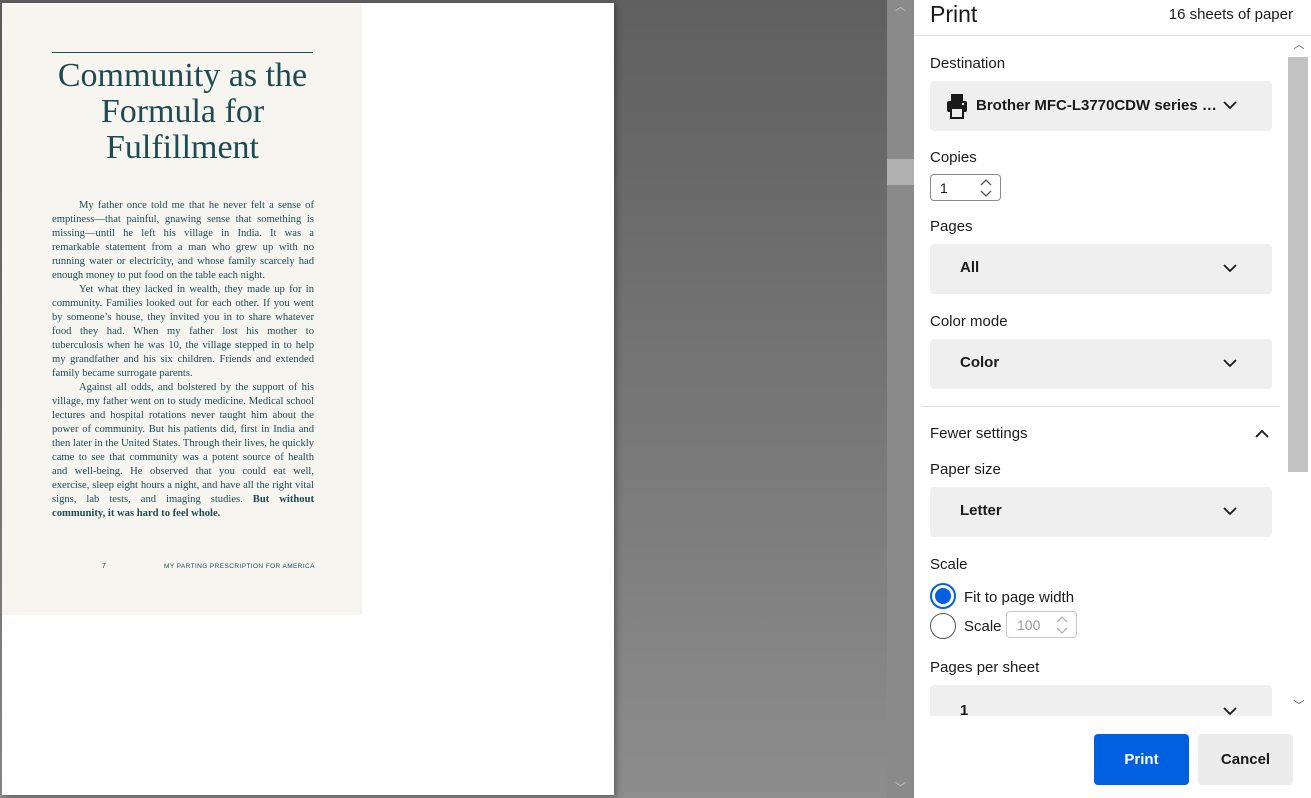 This screenshot has height=798, width=1311. I want to click on cancel-button: Cancel, so click(1245, 759).